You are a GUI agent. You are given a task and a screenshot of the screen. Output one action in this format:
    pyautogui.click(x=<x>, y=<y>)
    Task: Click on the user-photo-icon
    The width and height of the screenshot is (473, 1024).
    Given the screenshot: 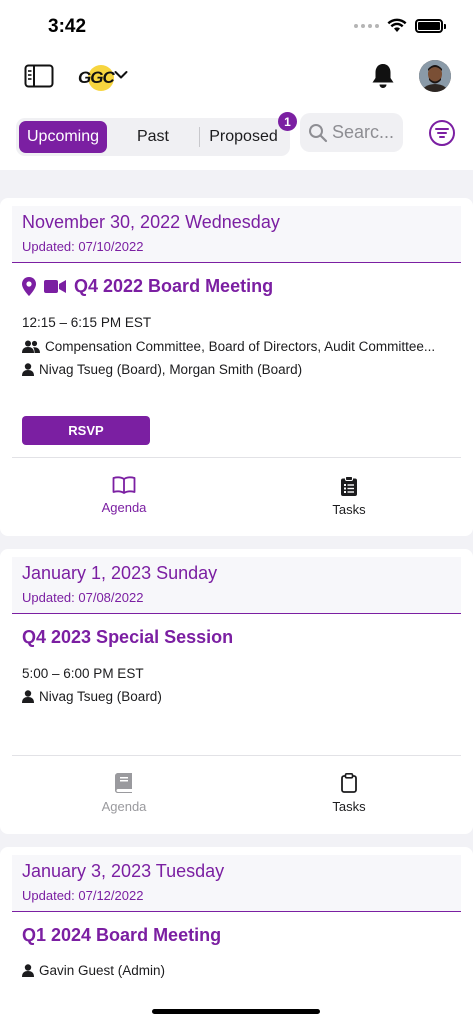 What is the action you would take?
    pyautogui.click(x=435, y=76)
    